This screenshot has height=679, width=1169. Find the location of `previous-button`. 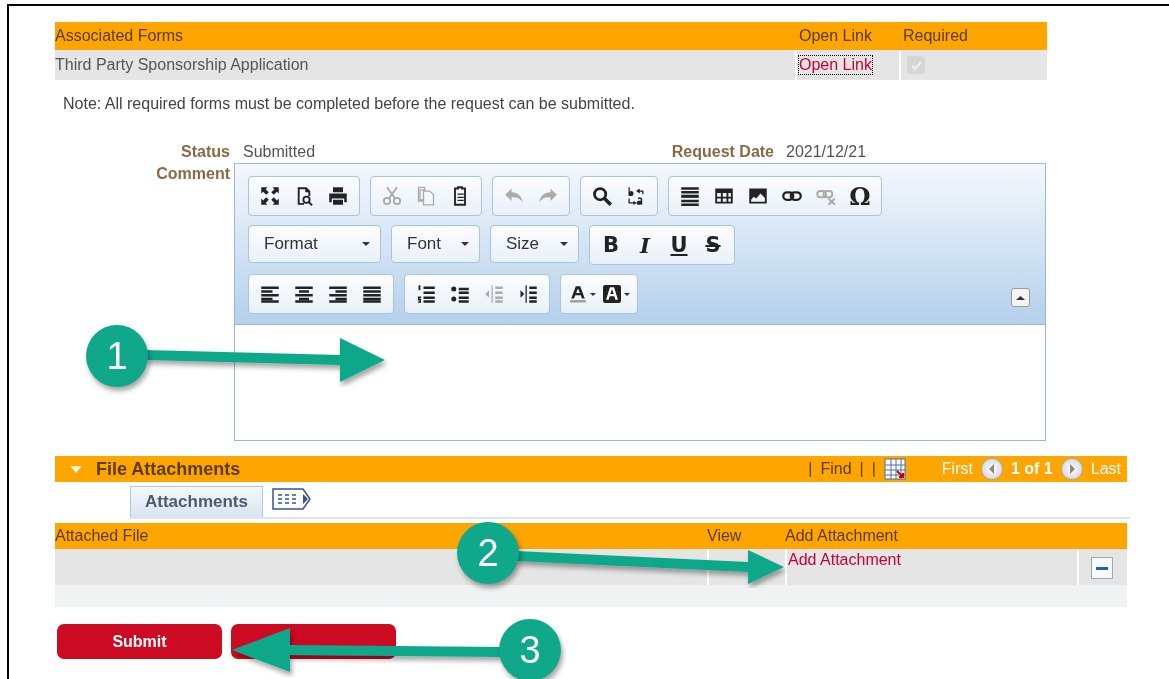

previous-button is located at coordinates (991, 469).